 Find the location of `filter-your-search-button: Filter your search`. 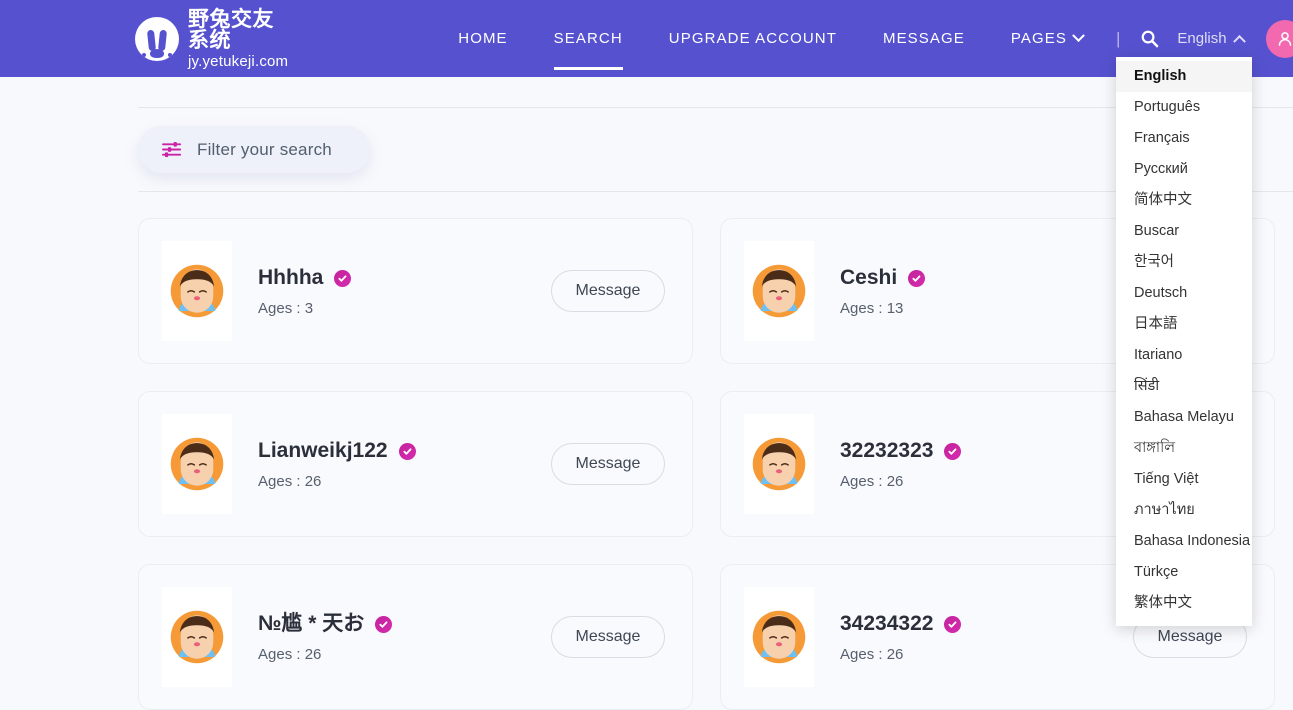

filter-your-search-button: Filter your search is located at coordinates (254, 149).